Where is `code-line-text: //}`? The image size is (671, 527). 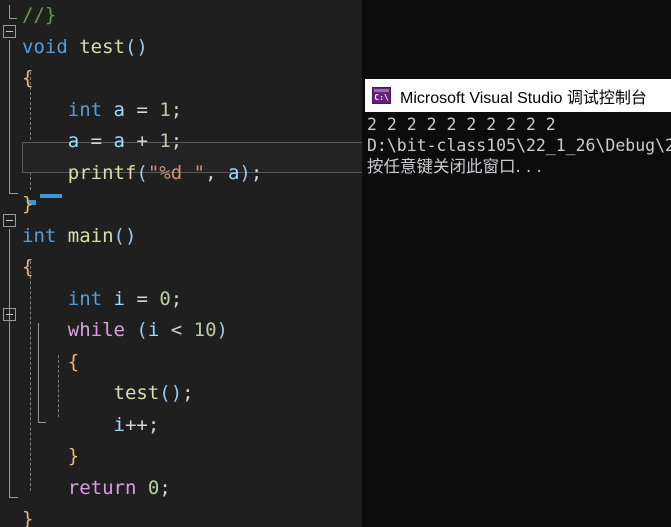 code-line-text: //} is located at coordinates (39, 16).